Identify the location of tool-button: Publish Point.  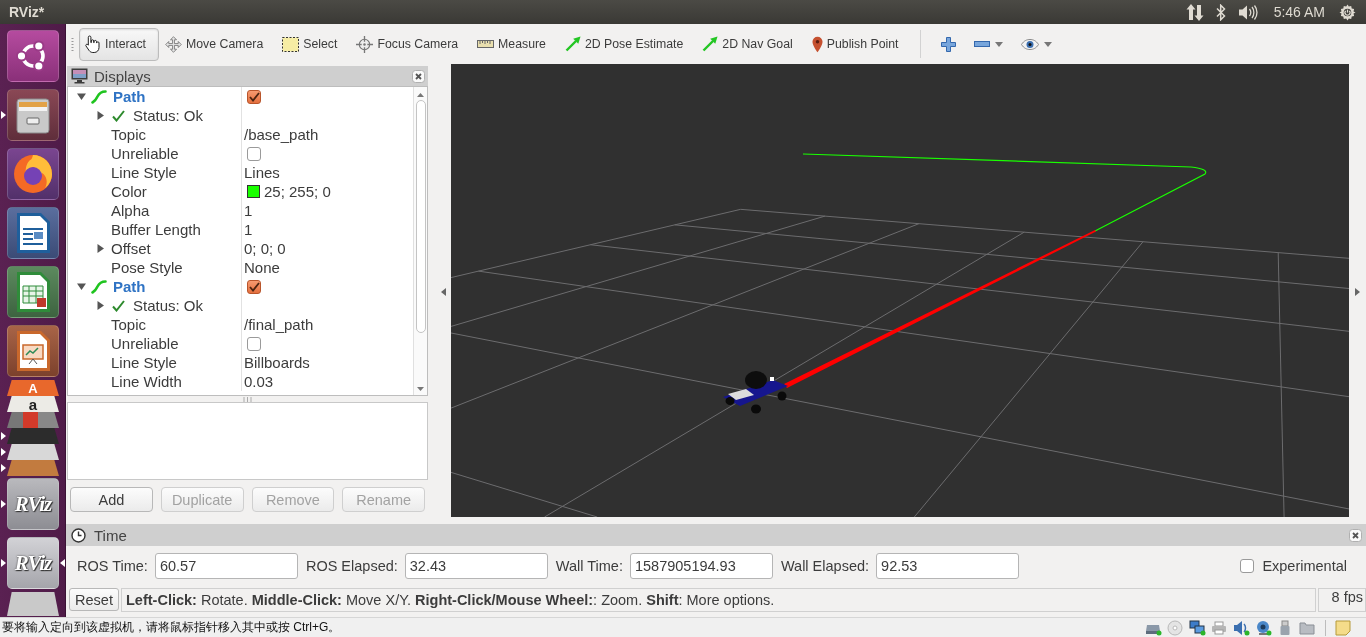
(858, 44).